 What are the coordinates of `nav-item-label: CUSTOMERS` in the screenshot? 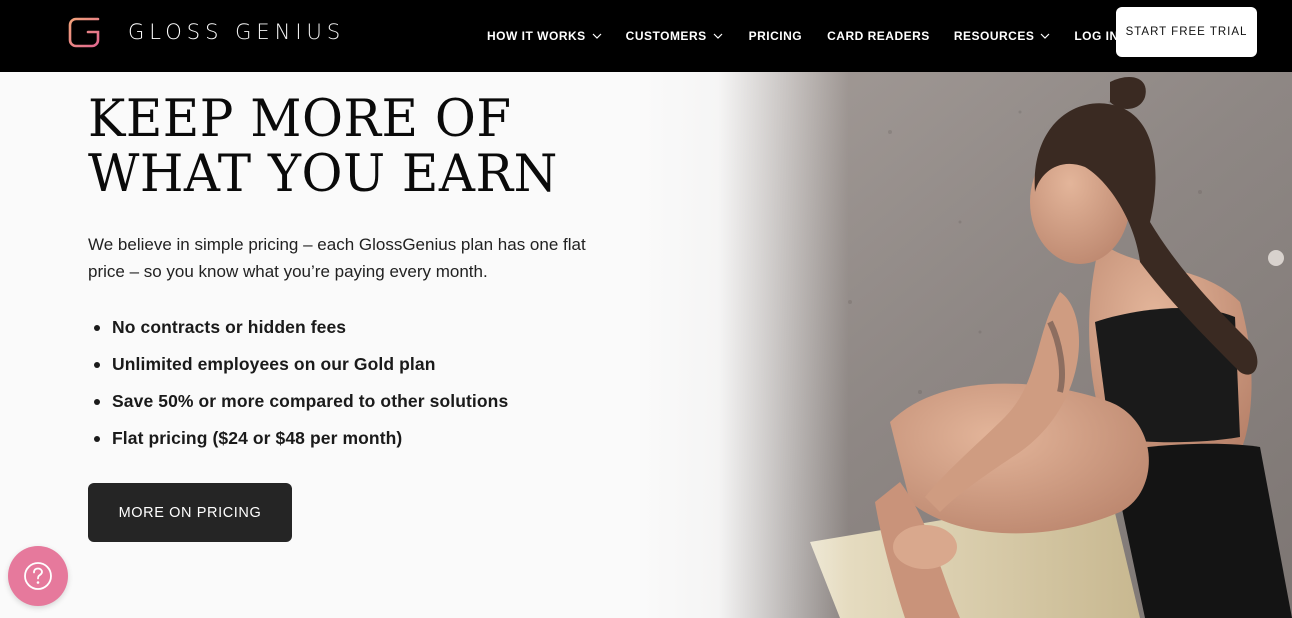 It's located at (666, 36).